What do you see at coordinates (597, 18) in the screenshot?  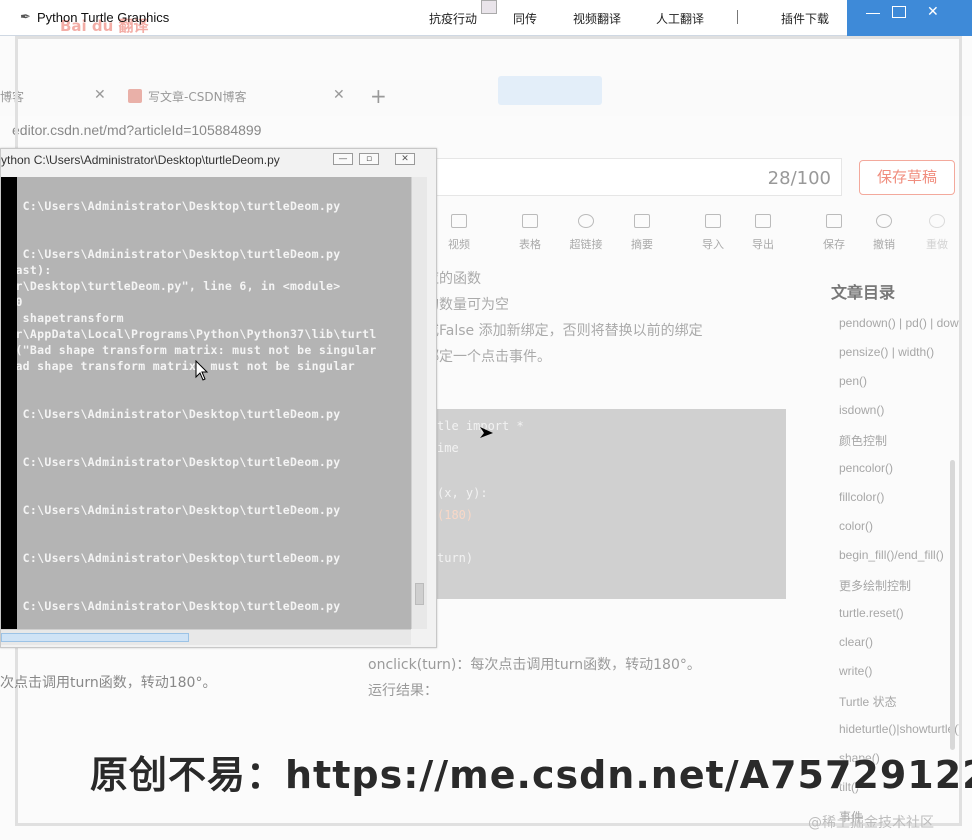 I see `menu-item: 视频翻译` at bounding box center [597, 18].